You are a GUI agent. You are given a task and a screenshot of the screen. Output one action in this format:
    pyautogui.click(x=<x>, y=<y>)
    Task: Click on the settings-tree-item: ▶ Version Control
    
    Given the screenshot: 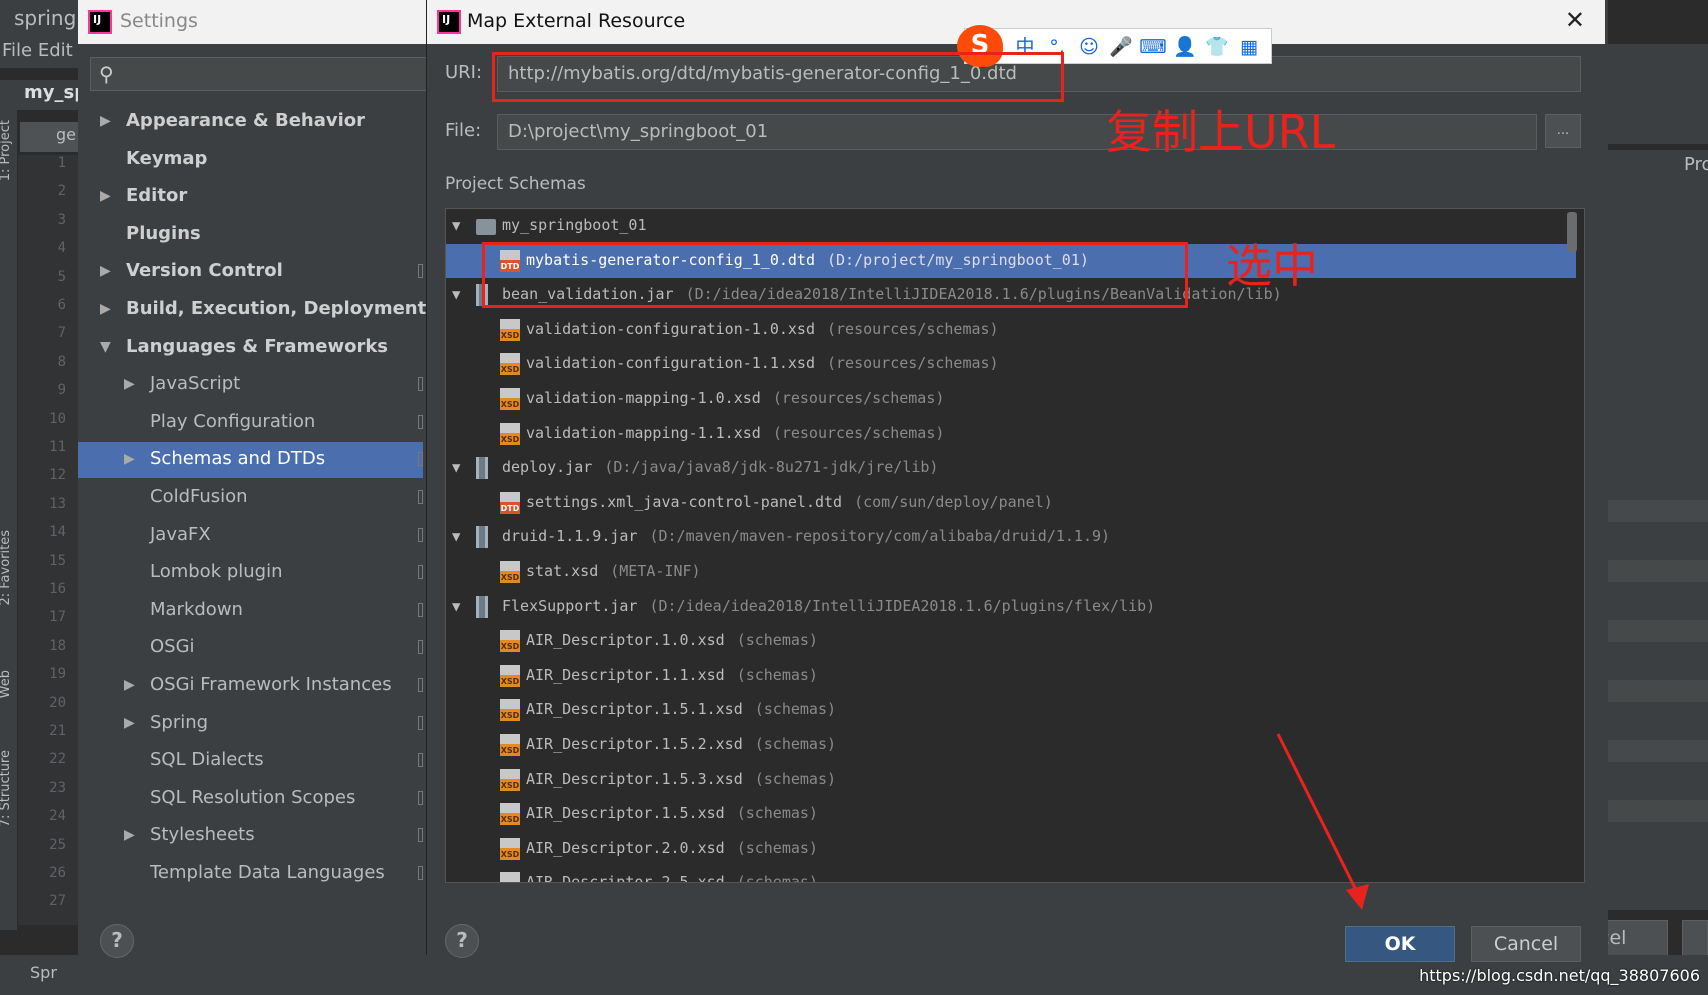 What is the action you would take?
    pyautogui.click(x=250, y=272)
    